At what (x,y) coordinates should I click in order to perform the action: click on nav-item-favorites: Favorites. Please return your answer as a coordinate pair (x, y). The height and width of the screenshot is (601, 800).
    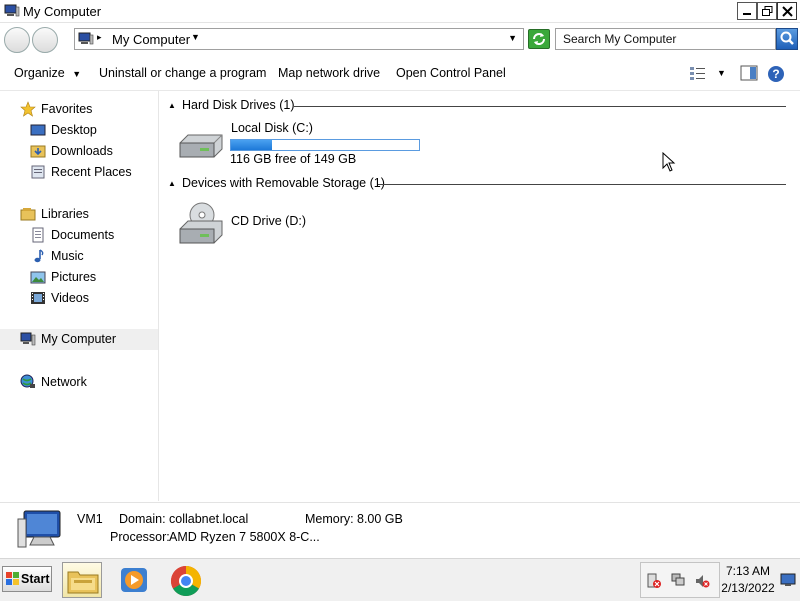
    Looking at the image, I should click on (79, 109).